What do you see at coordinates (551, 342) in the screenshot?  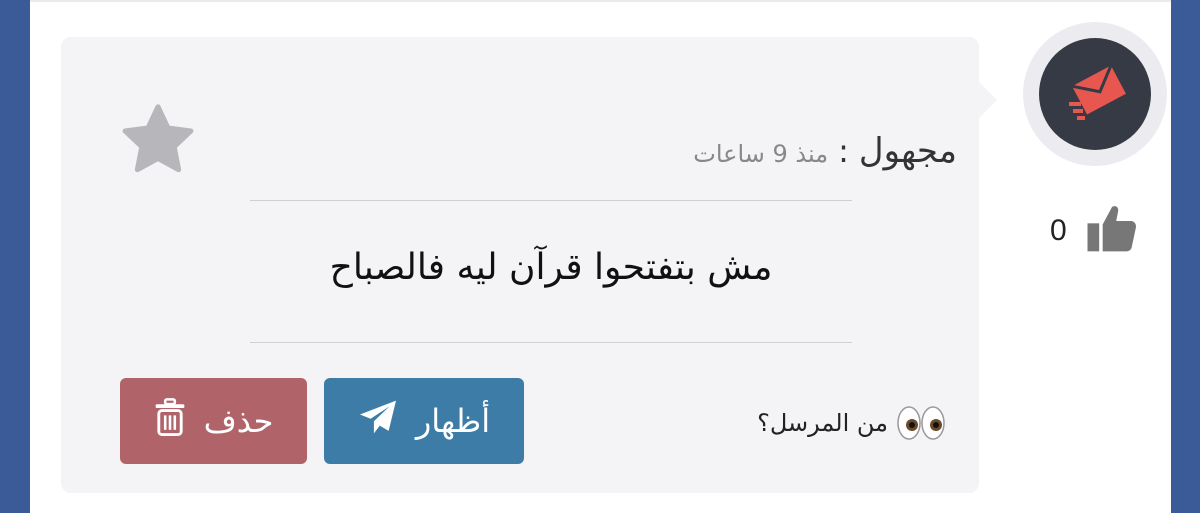 I see `divider-bottom` at bounding box center [551, 342].